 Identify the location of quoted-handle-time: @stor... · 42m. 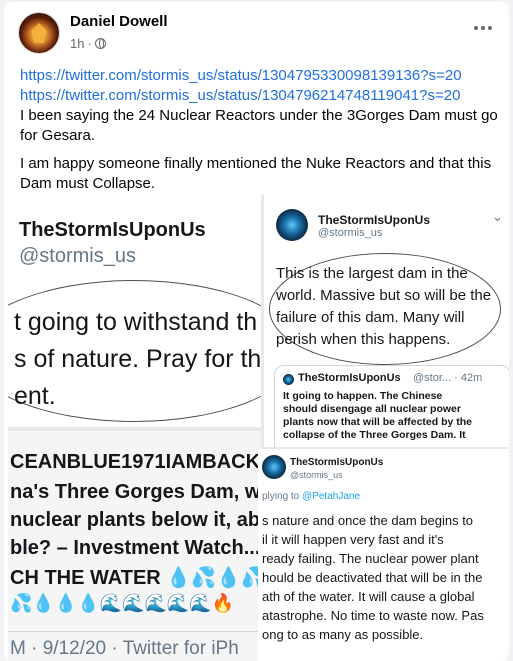
(448, 378).